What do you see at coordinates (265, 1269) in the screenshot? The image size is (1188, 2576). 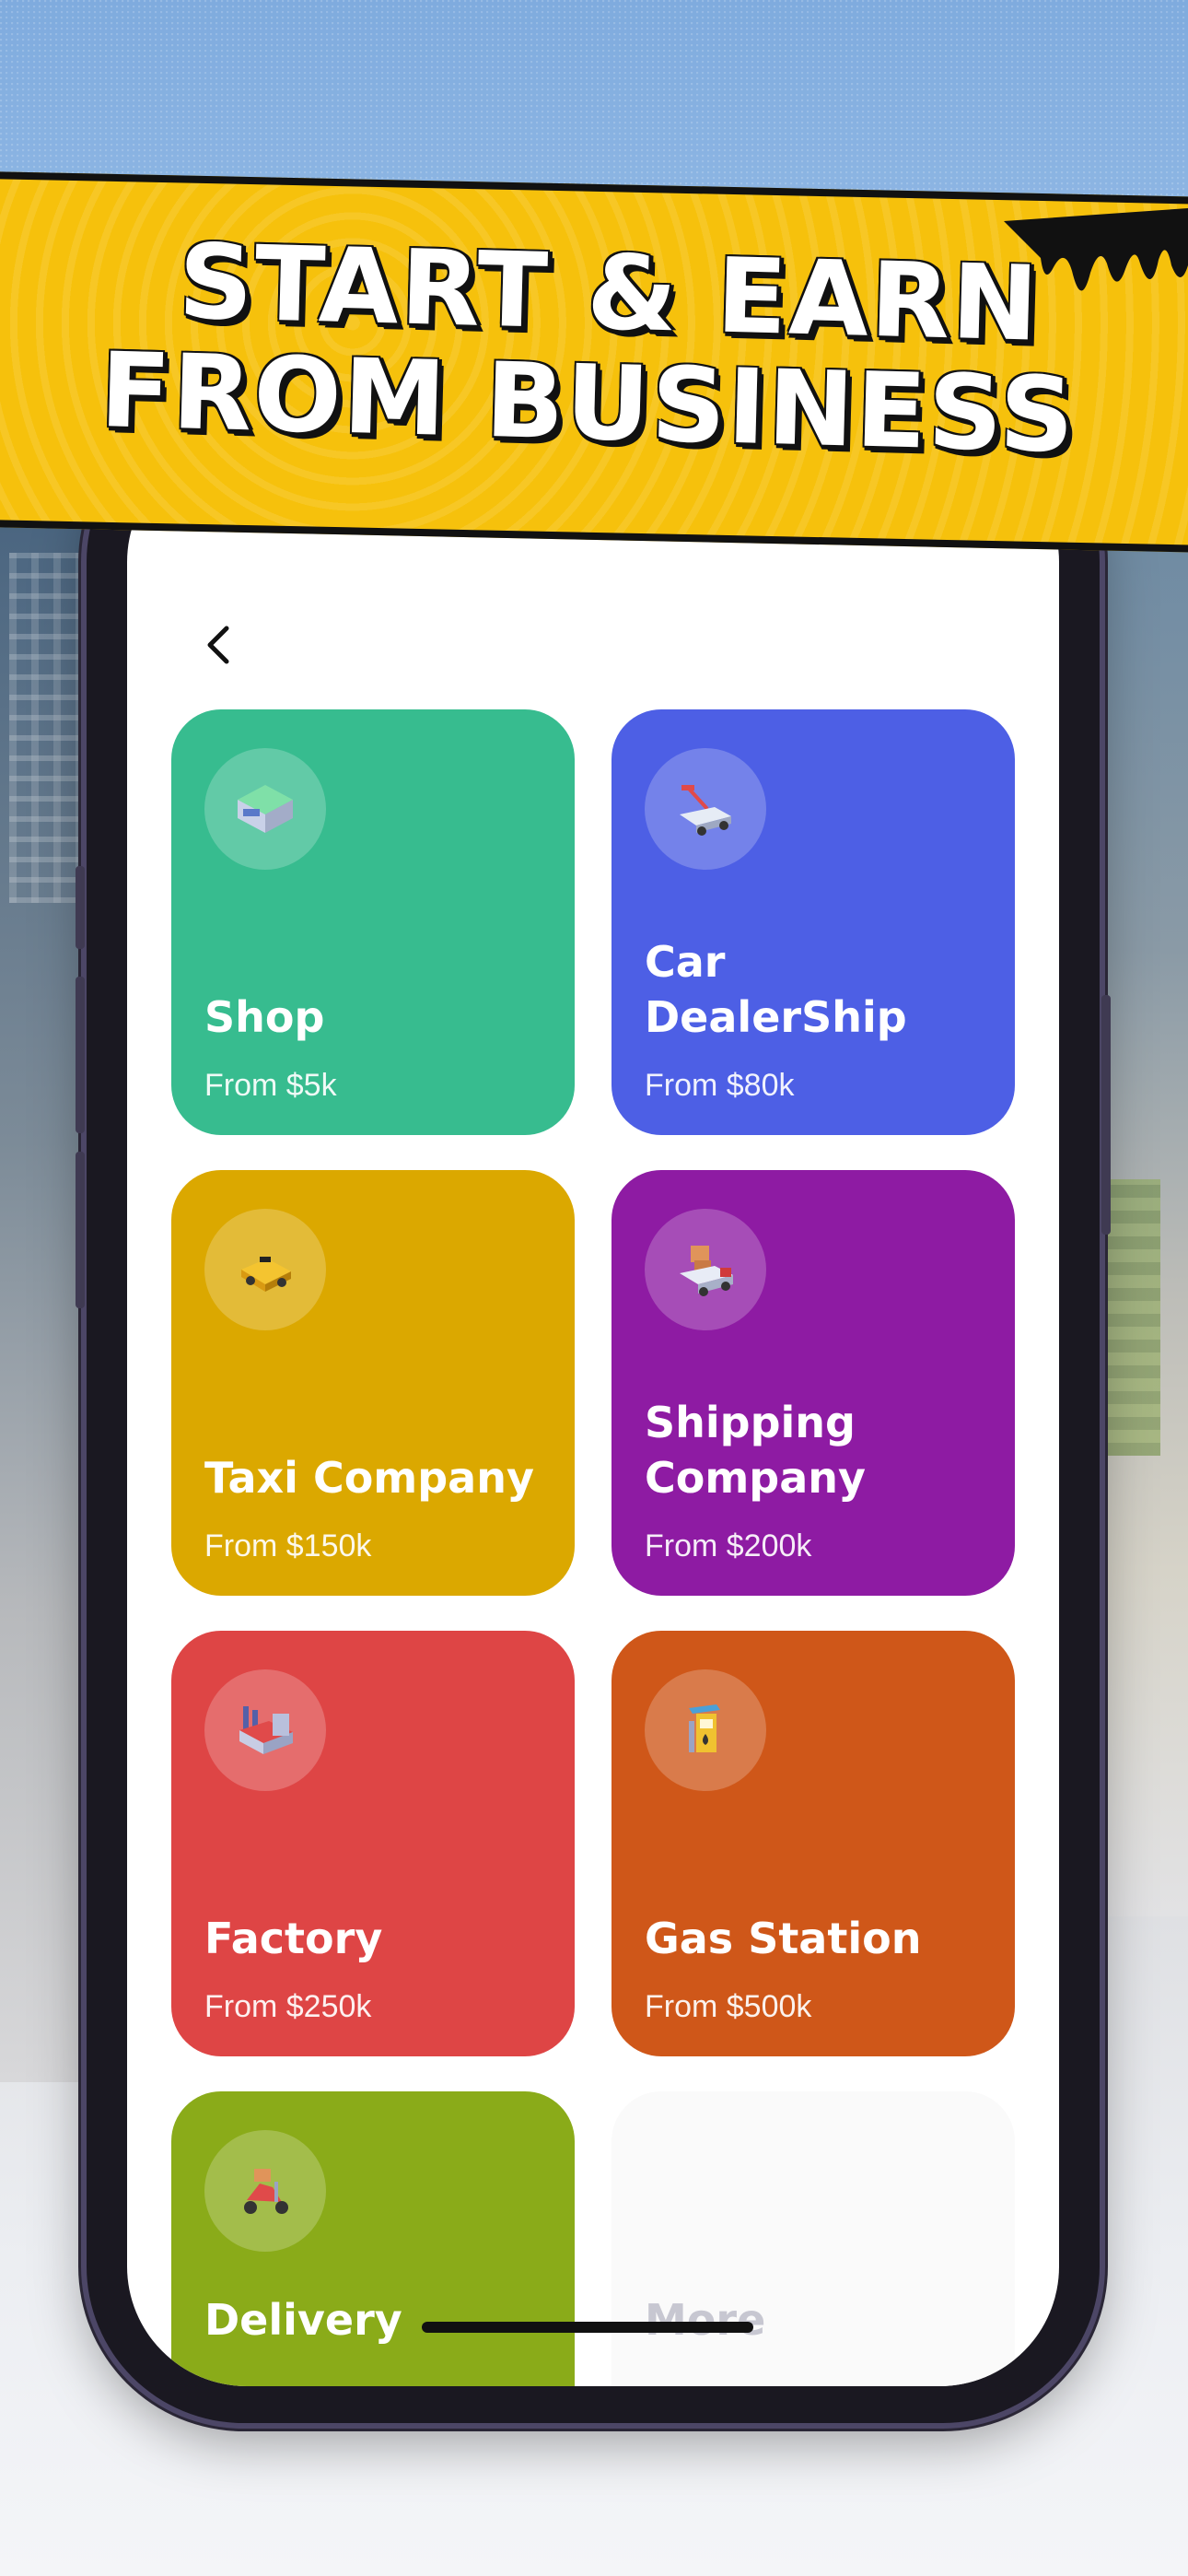 I see `taxi-icon` at bounding box center [265, 1269].